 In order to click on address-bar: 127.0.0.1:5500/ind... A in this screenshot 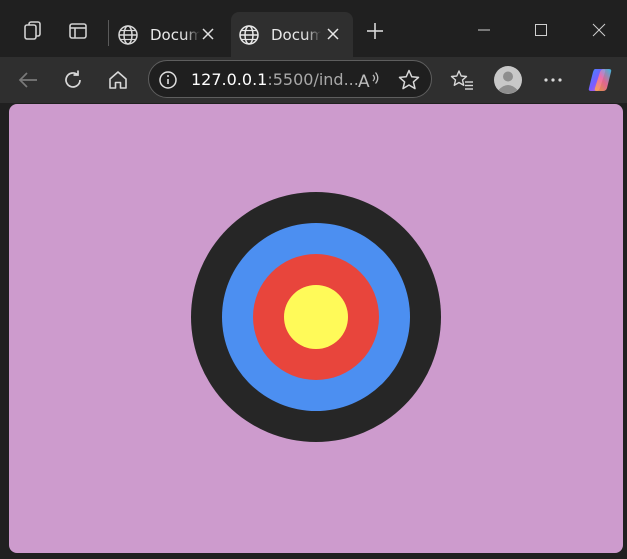, I will do `click(290, 79)`.